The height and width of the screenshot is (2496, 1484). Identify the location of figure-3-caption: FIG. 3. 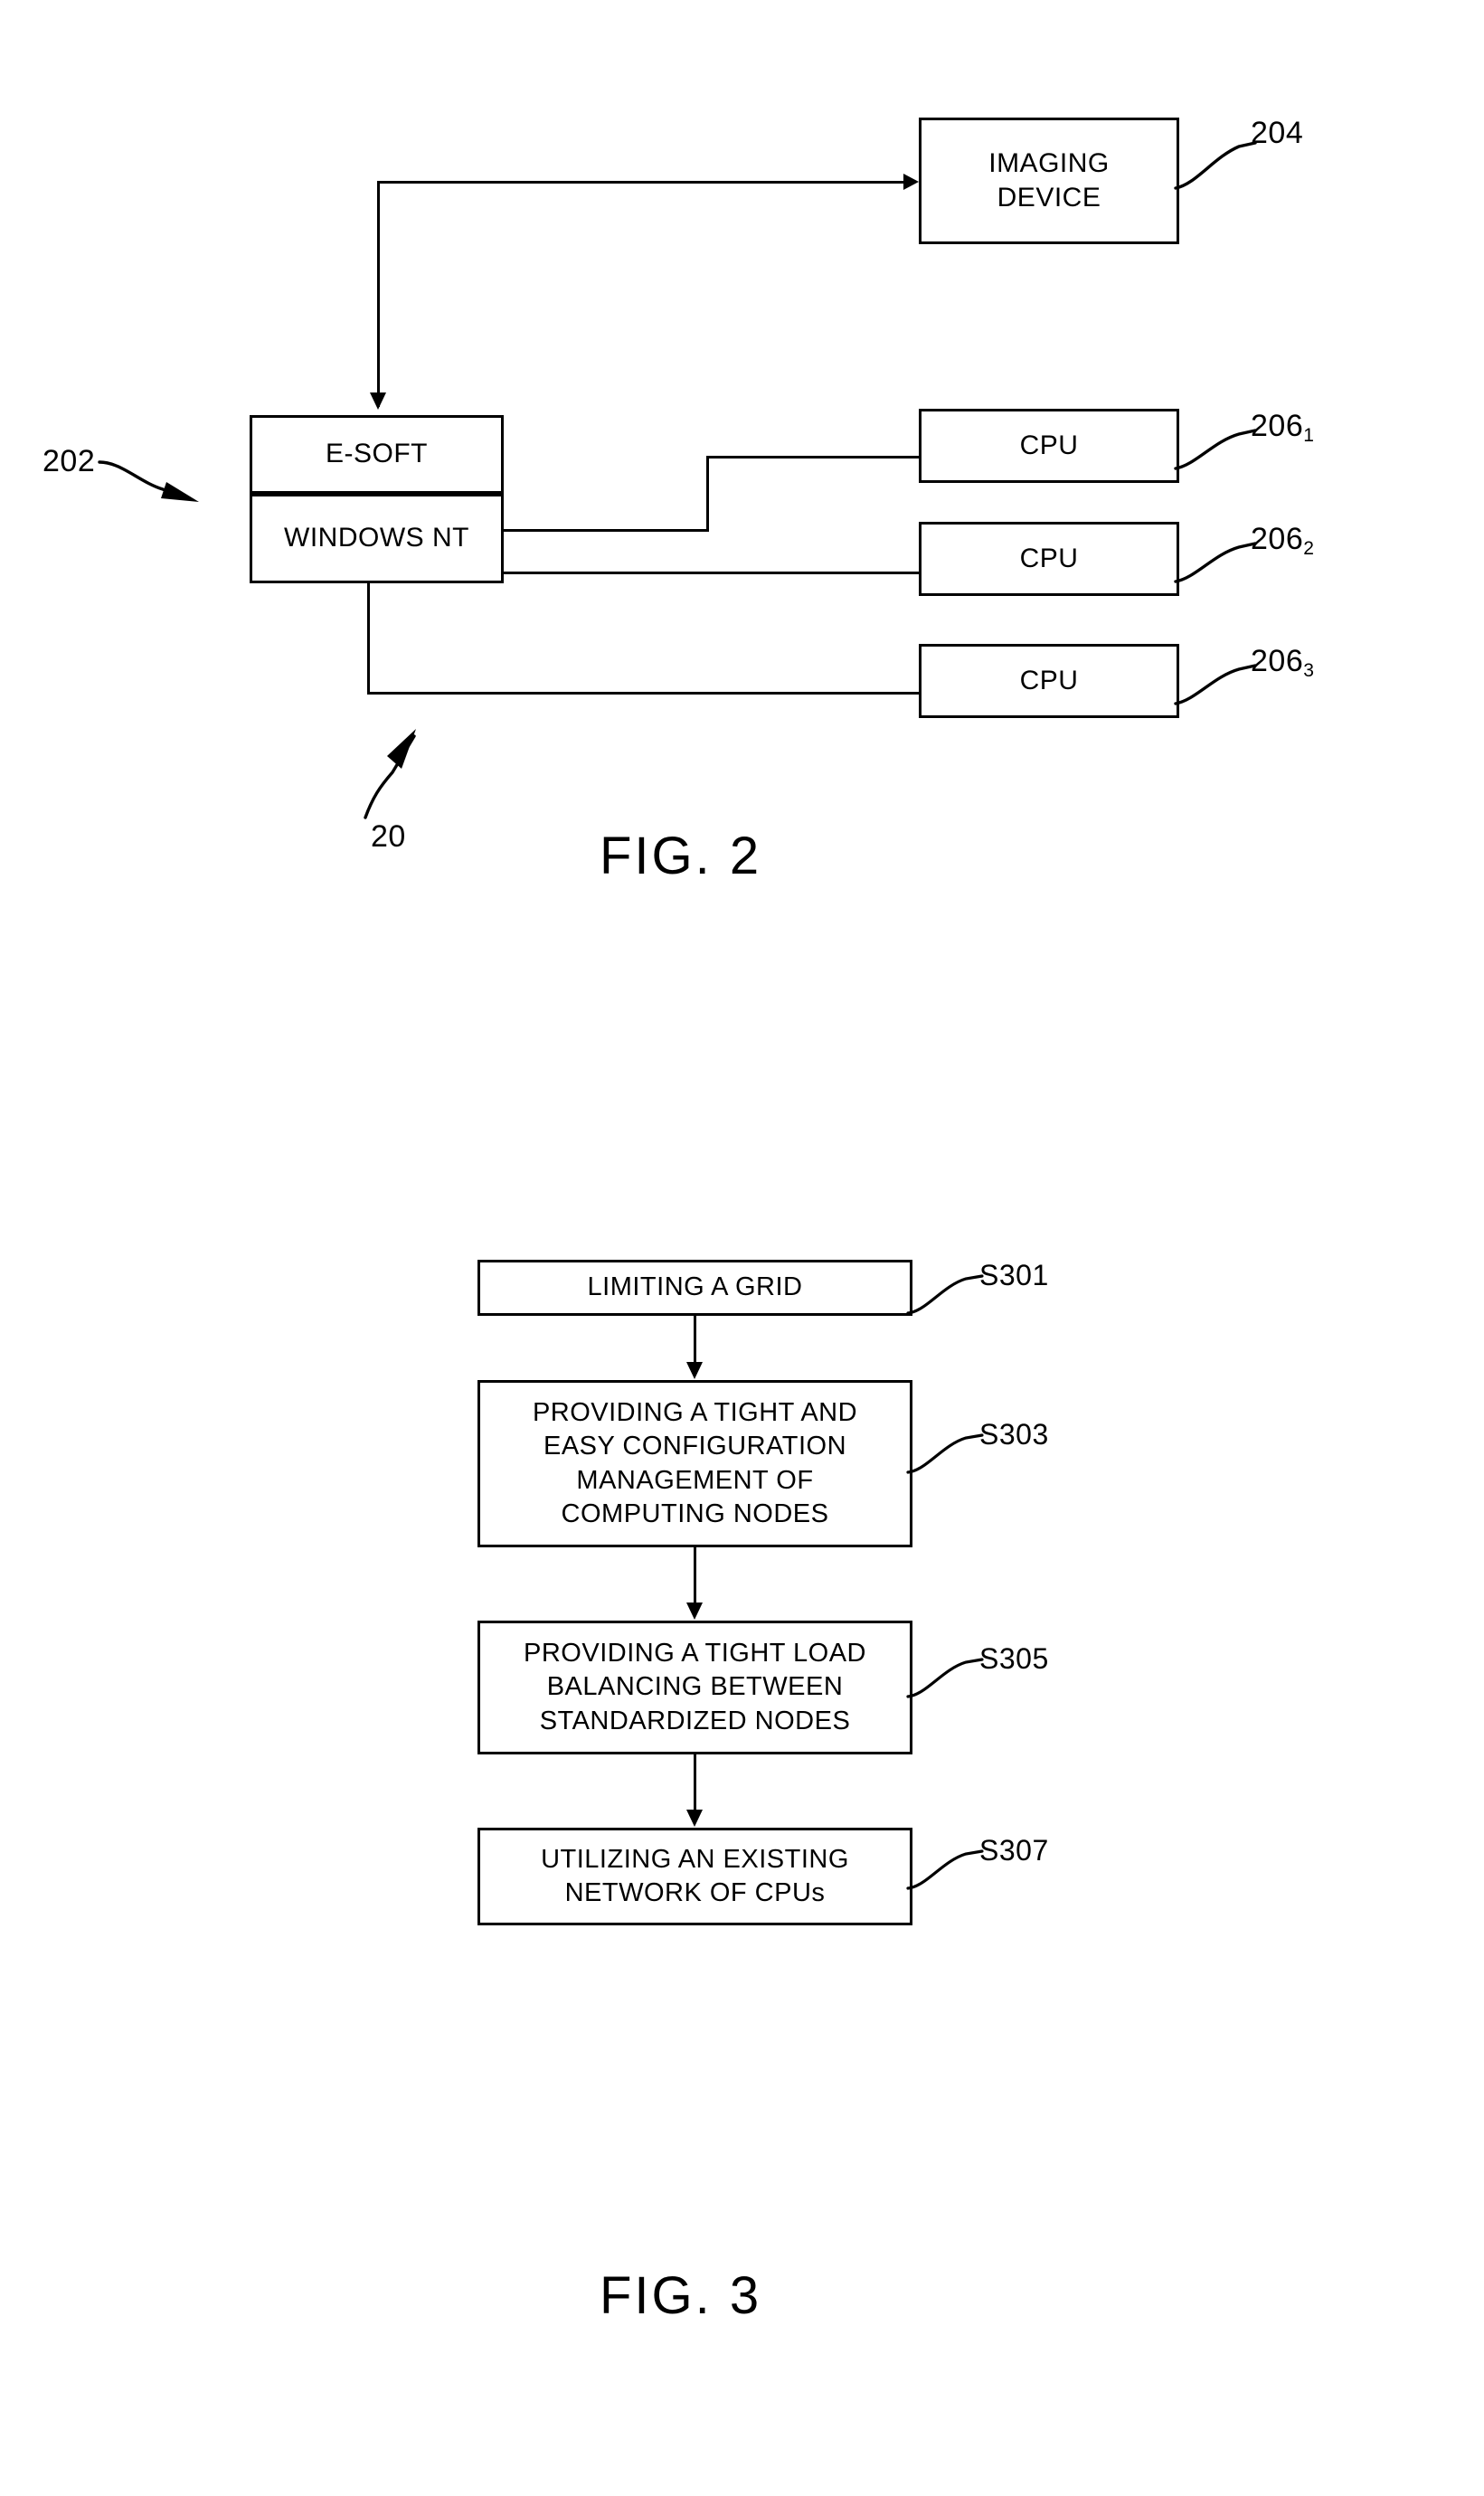
(681, 2296).